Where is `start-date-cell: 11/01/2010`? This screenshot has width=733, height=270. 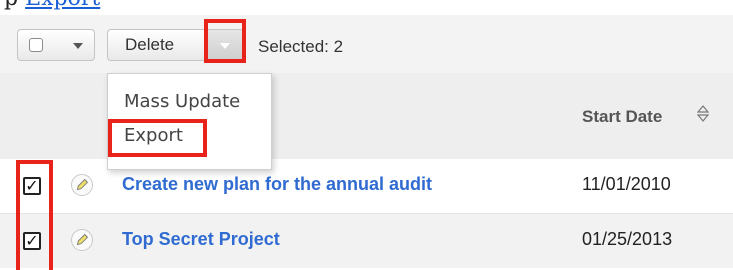 start-date-cell: 11/01/2010 is located at coordinates (626, 184).